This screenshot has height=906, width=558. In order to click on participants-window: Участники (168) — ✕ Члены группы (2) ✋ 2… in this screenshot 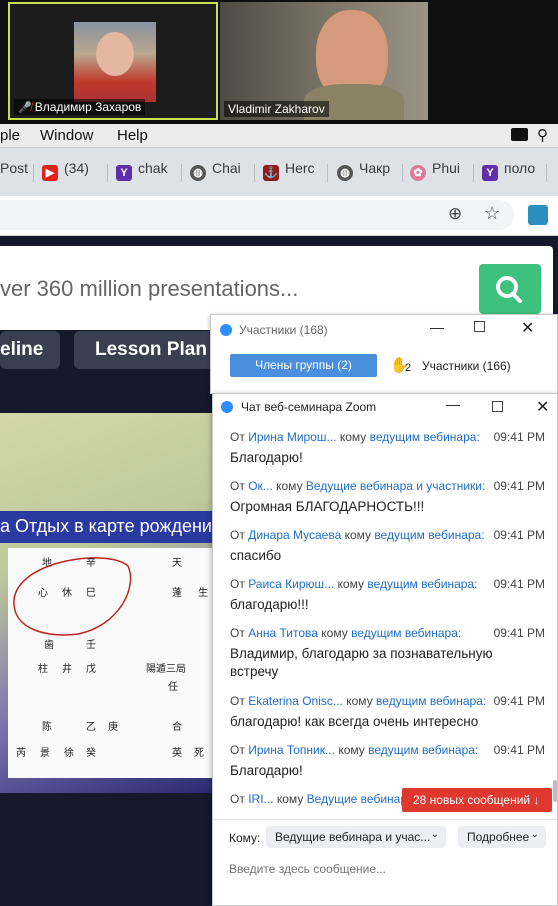, I will do `click(384, 354)`.